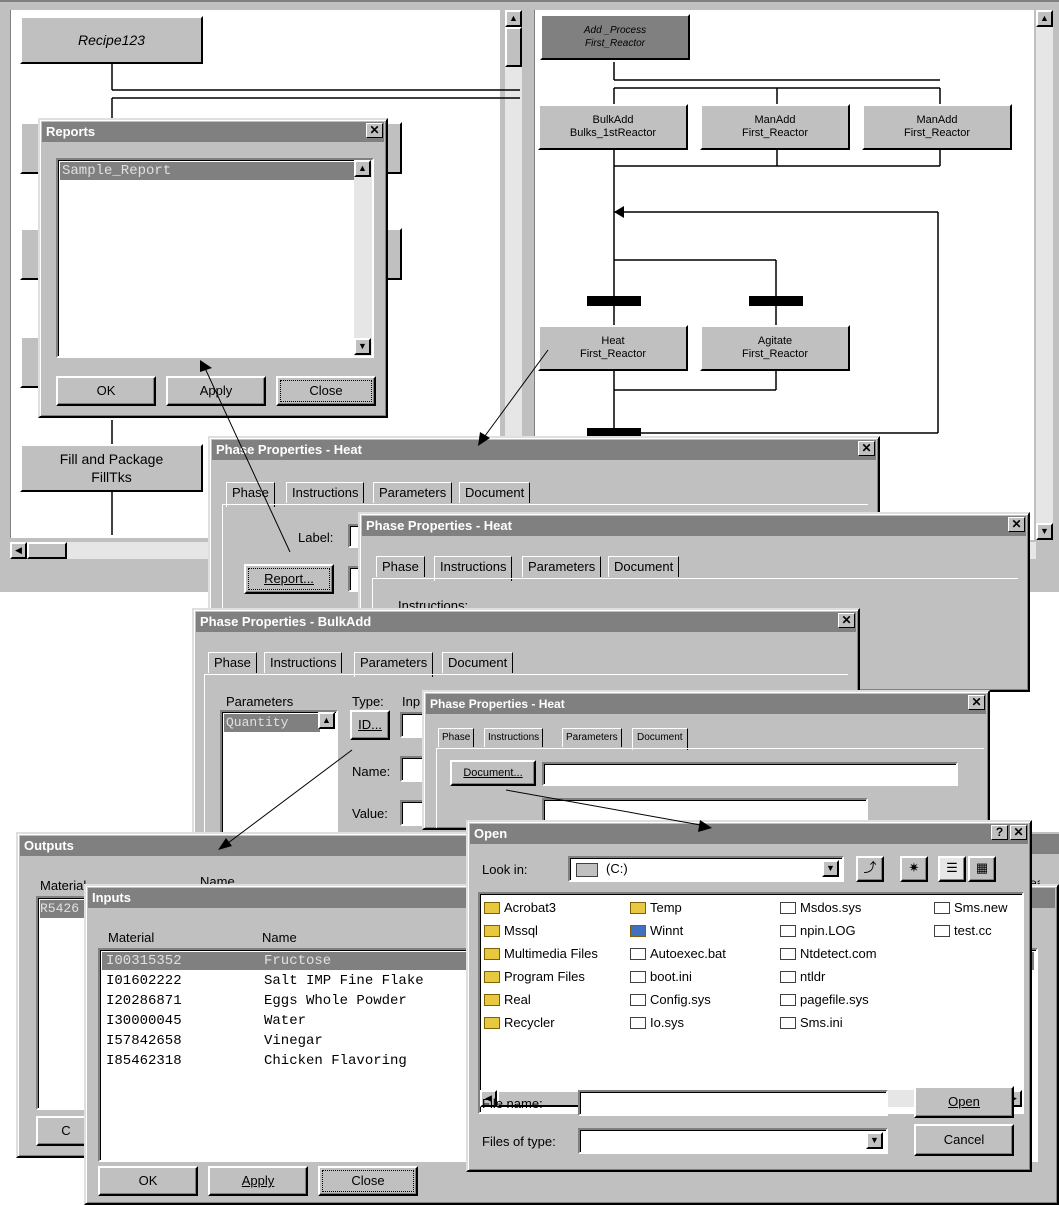  Describe the element at coordinates (106, 391) in the screenshot. I see `reports-ok-button: OK` at that location.